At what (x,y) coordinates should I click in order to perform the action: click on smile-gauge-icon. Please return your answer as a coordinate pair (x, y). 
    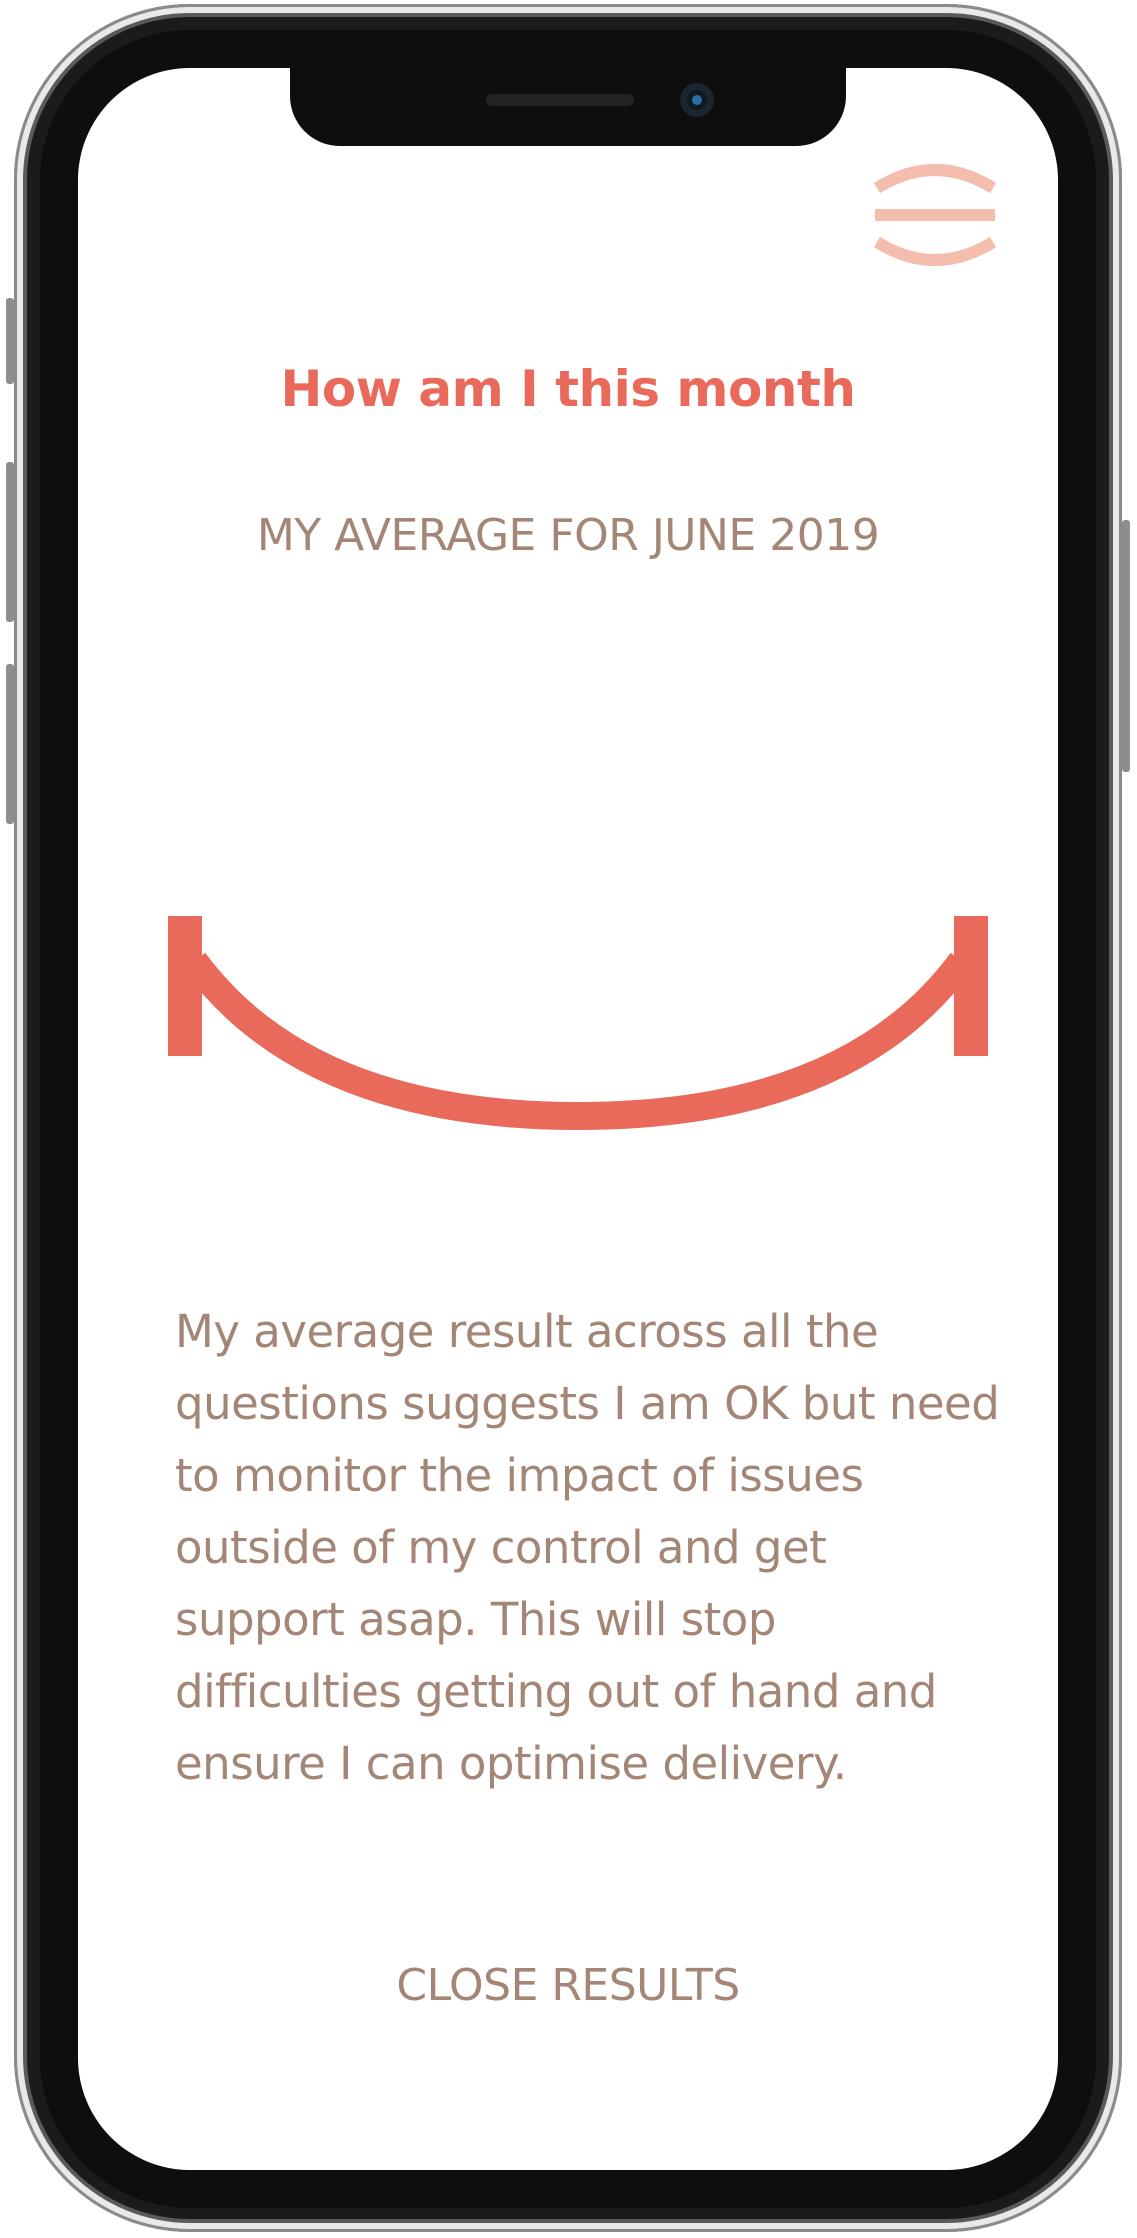
    Looking at the image, I should click on (578, 1023).